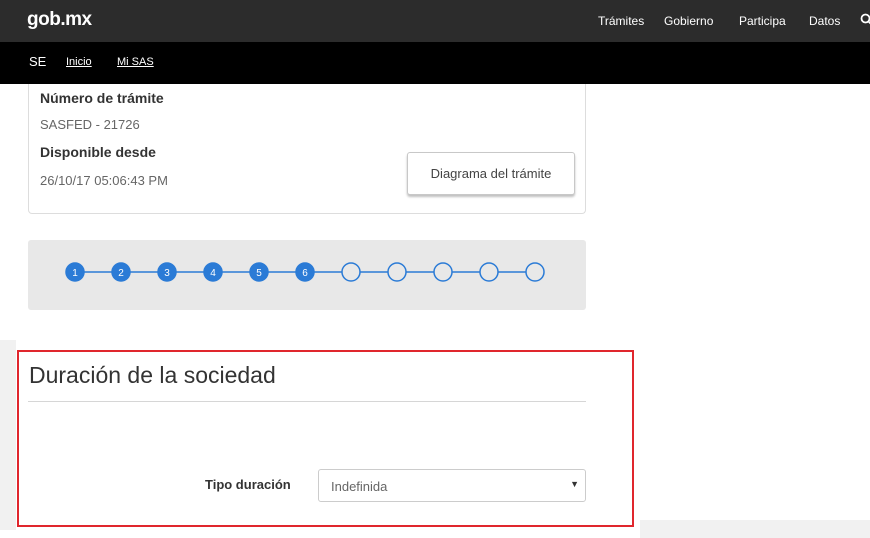 The height and width of the screenshot is (538, 870). Describe the element at coordinates (102, 98) in the screenshot. I see `tramite-number-label: Número de trámite` at that location.